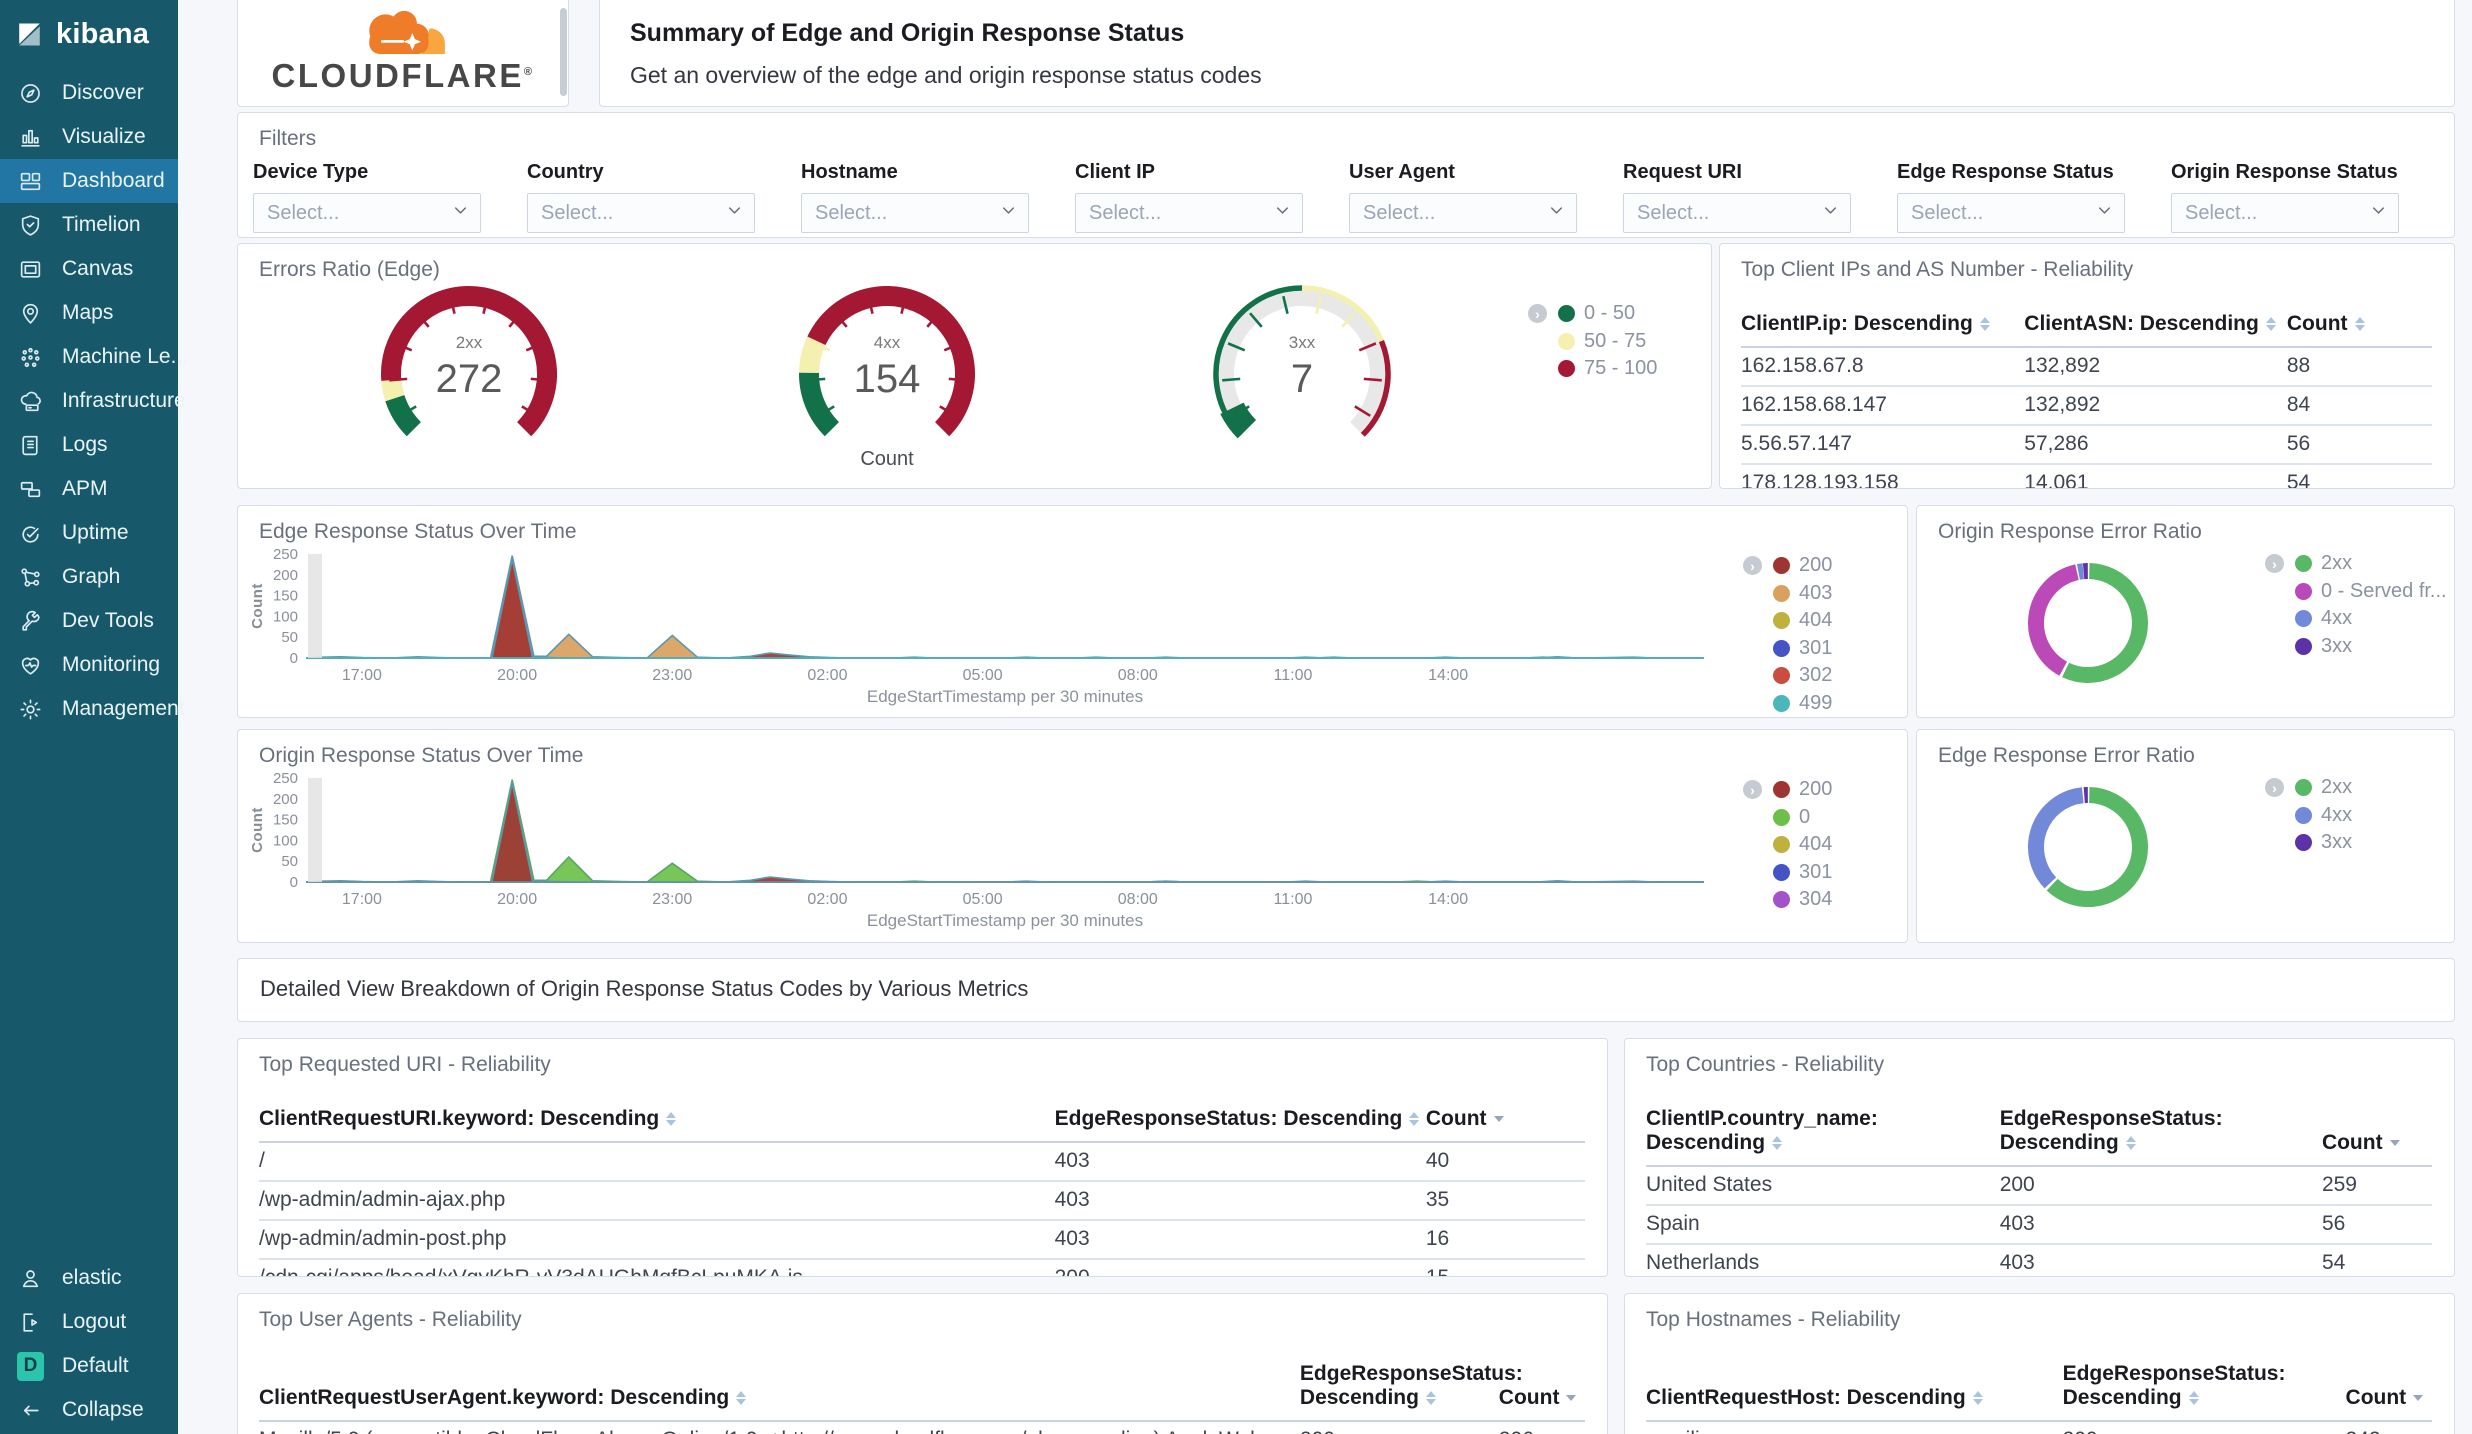 The width and height of the screenshot is (2472, 1434). Describe the element at coordinates (89, 93) in the screenshot. I see `sidebar-item-discover: Discover` at that location.